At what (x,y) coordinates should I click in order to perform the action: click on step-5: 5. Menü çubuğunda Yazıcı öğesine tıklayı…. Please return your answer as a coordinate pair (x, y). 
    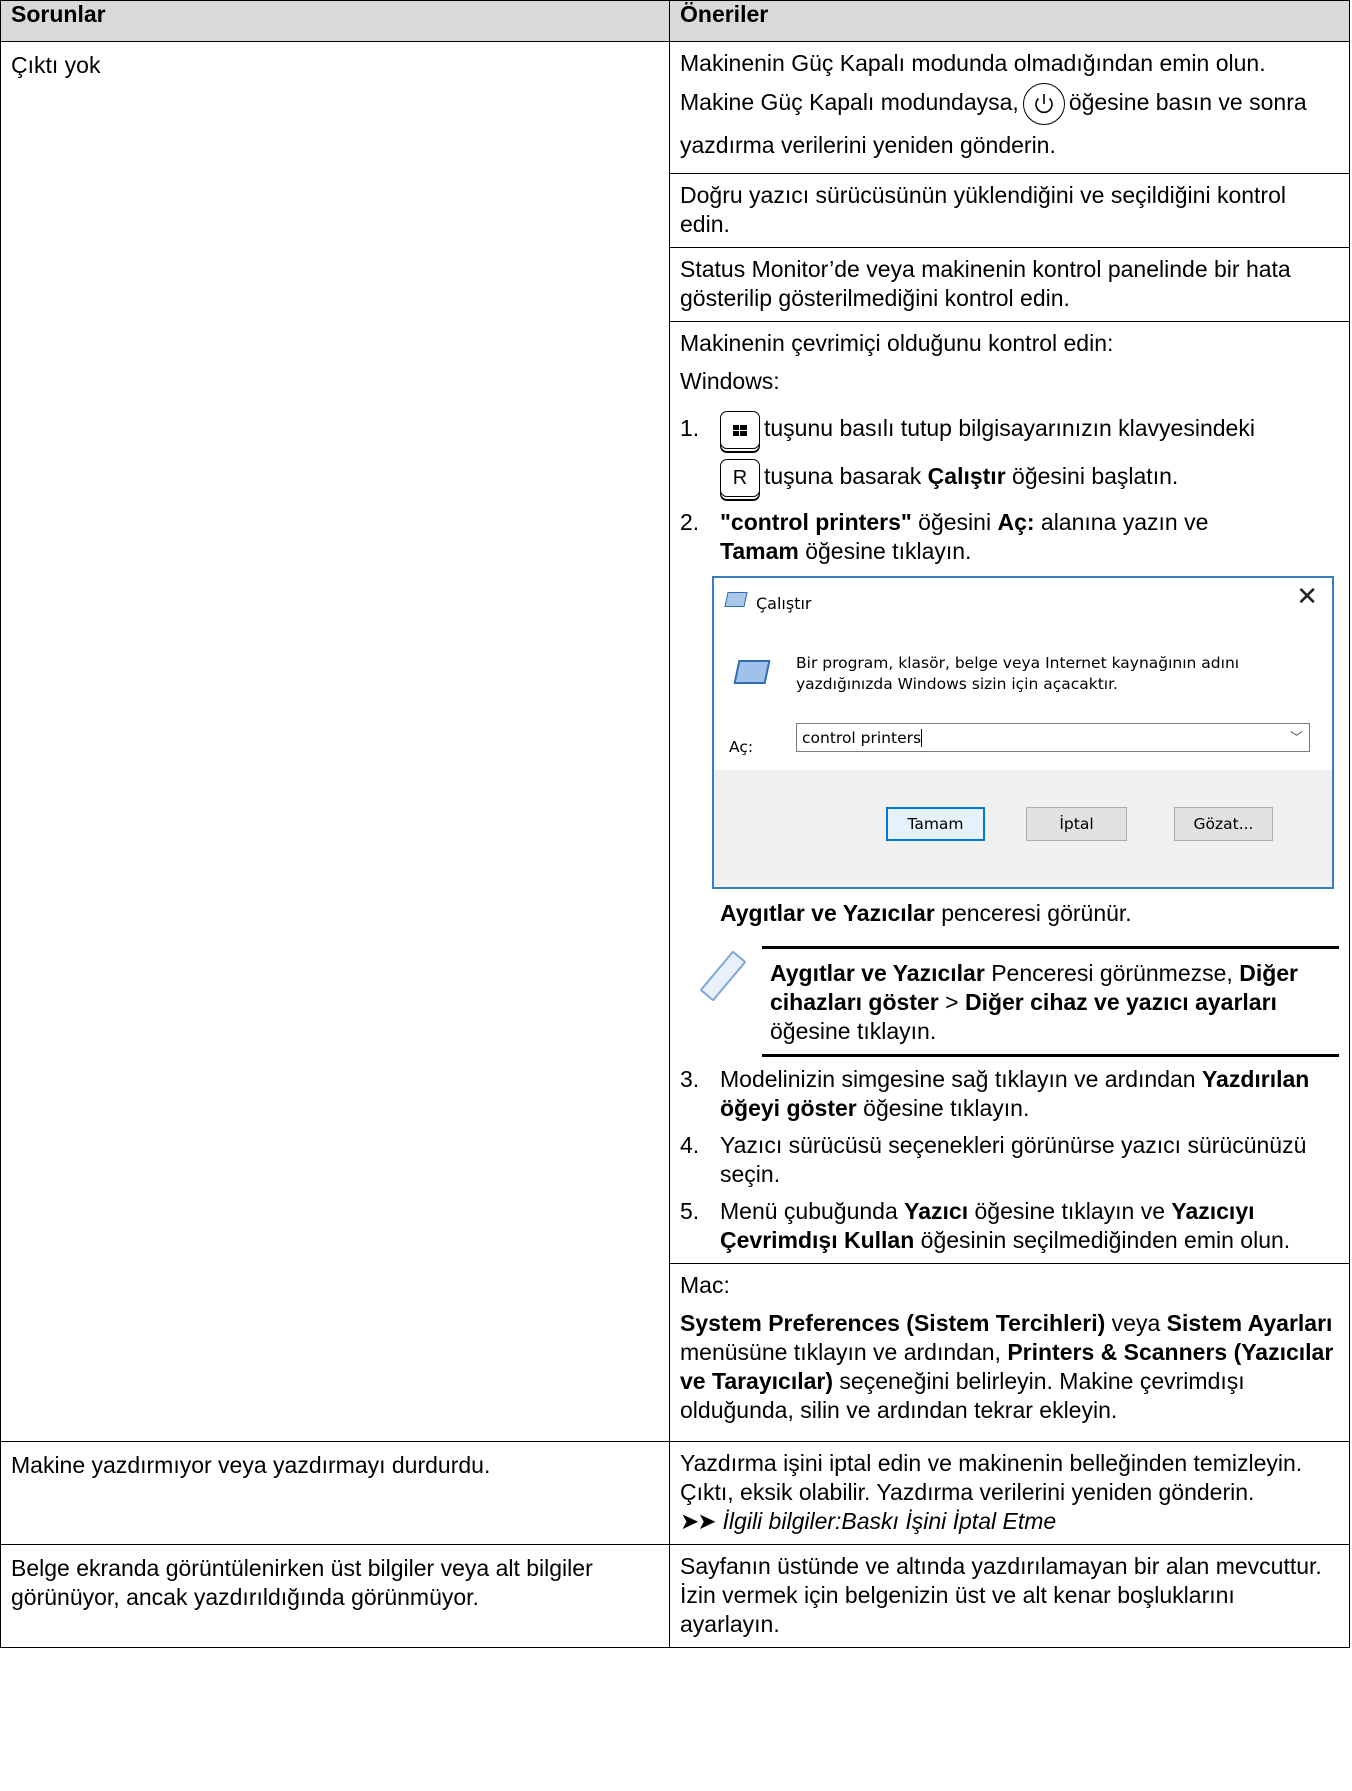
    Looking at the image, I should click on (1009, 1226).